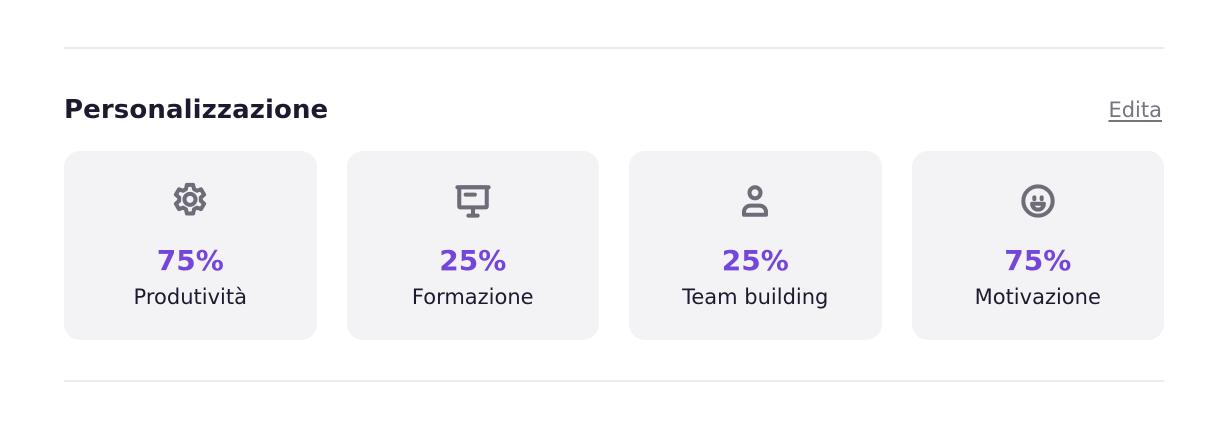 Image resolution: width=1232 pixels, height=428 pixels. I want to click on card-label: Formazione, so click(472, 297).